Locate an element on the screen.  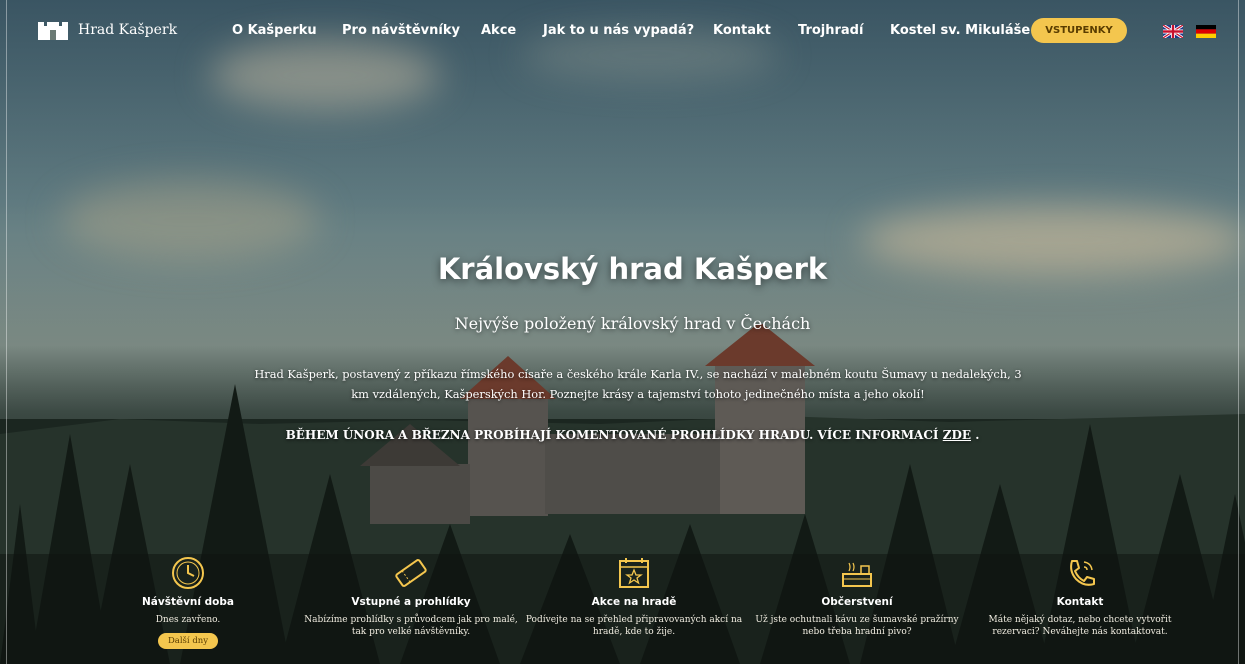
phone-icon is located at coordinates (1082, 573).